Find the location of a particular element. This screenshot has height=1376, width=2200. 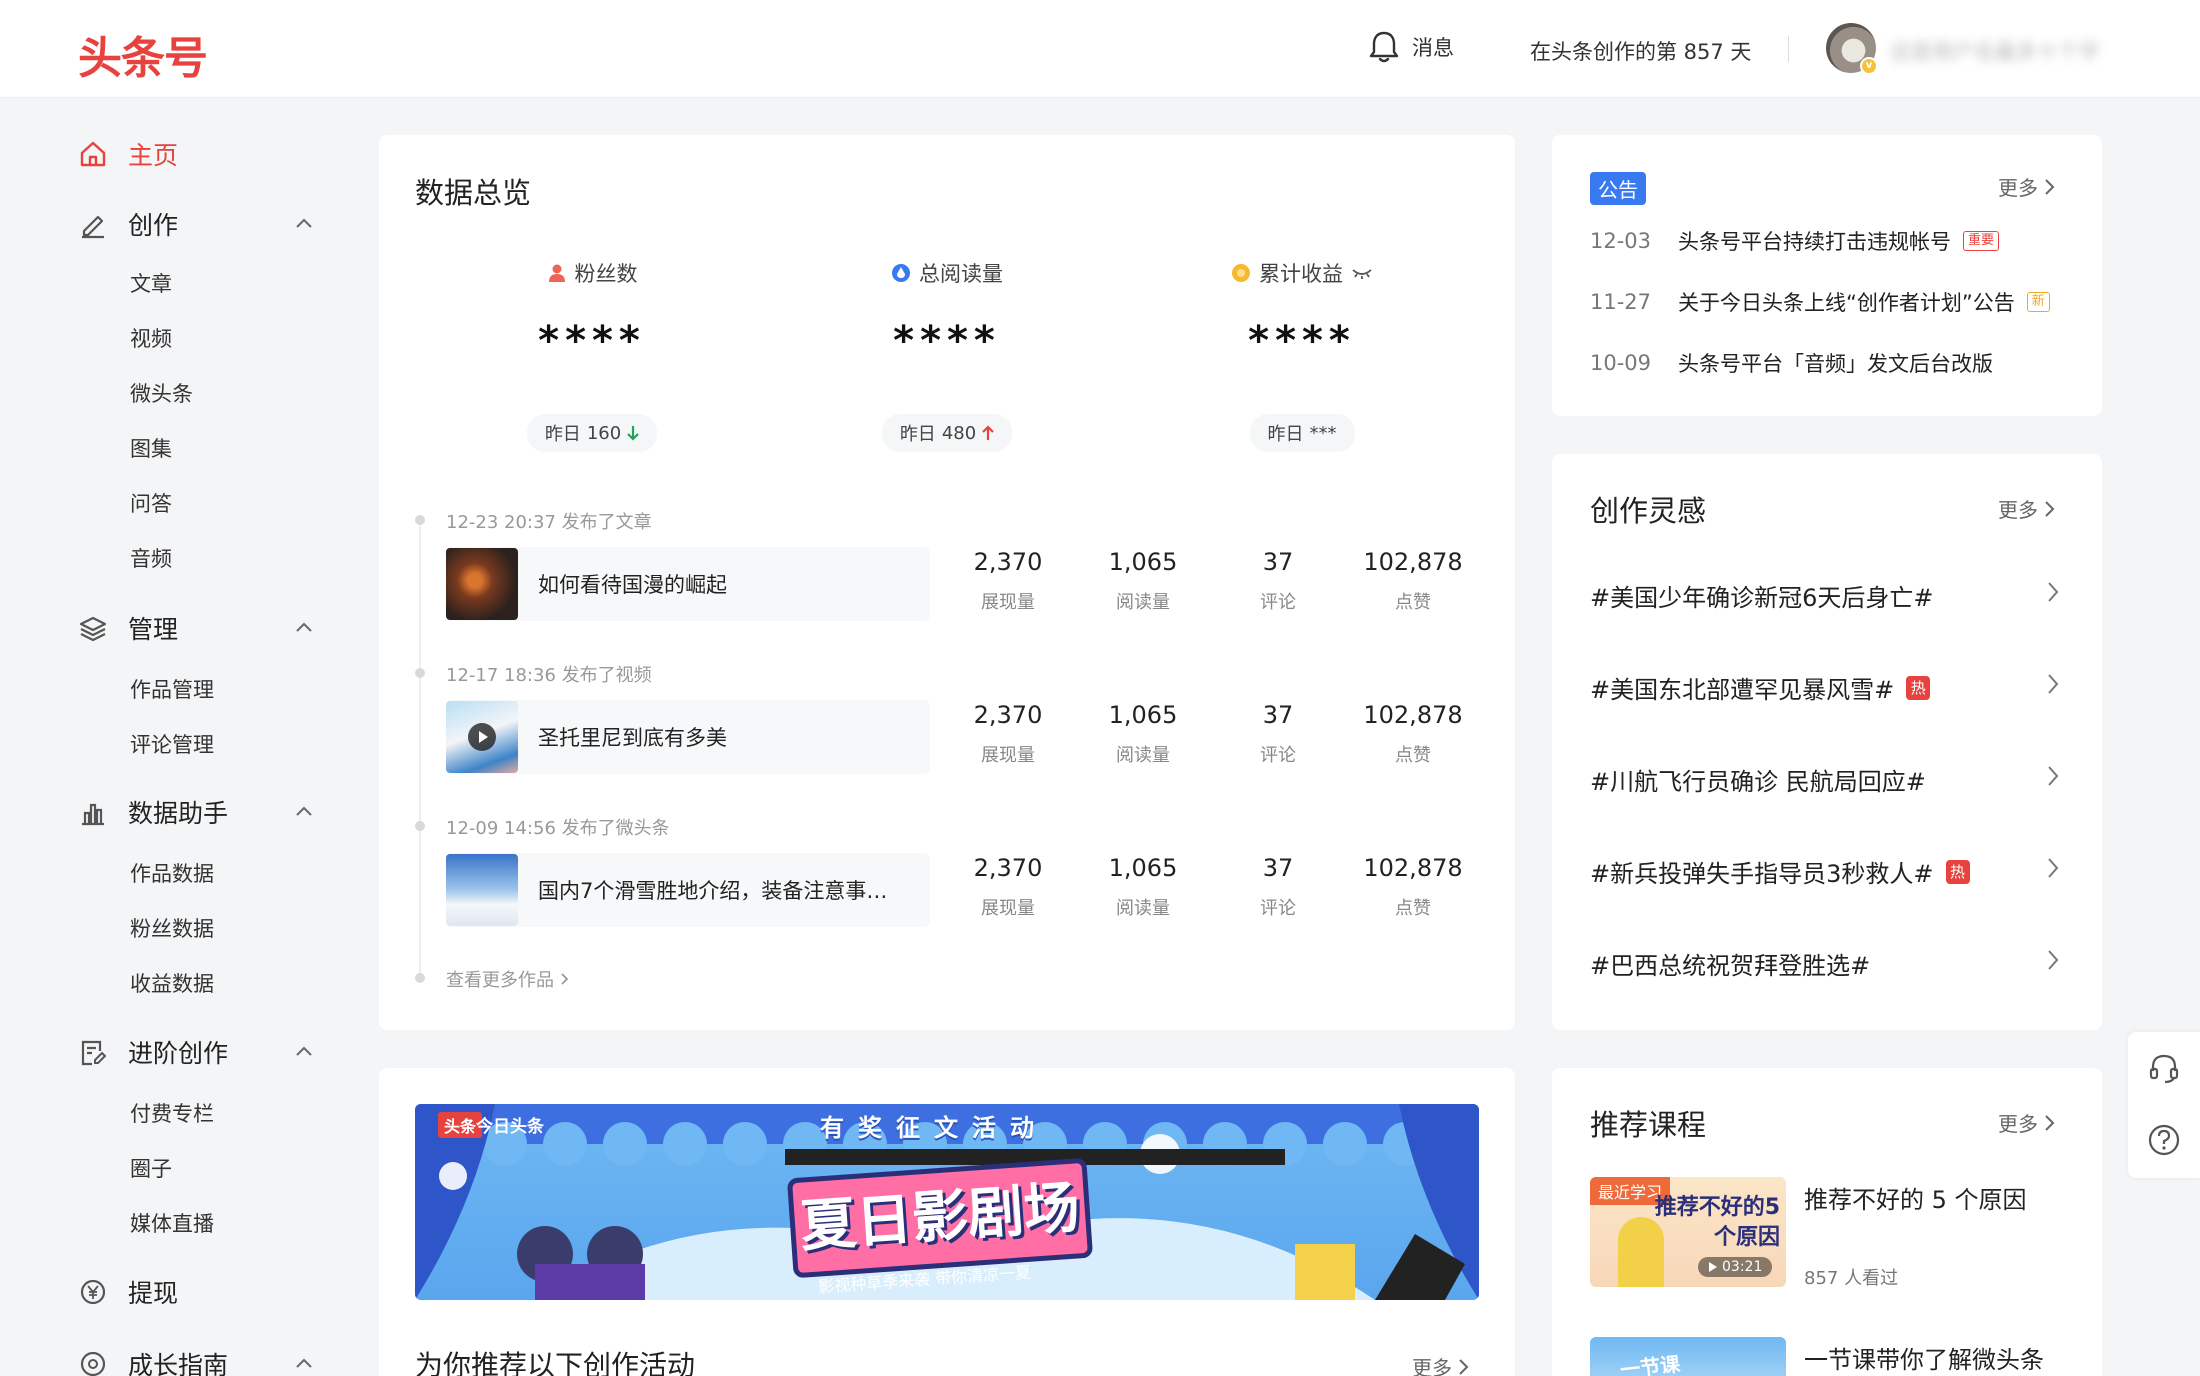

help-button is located at coordinates (2164, 1140).